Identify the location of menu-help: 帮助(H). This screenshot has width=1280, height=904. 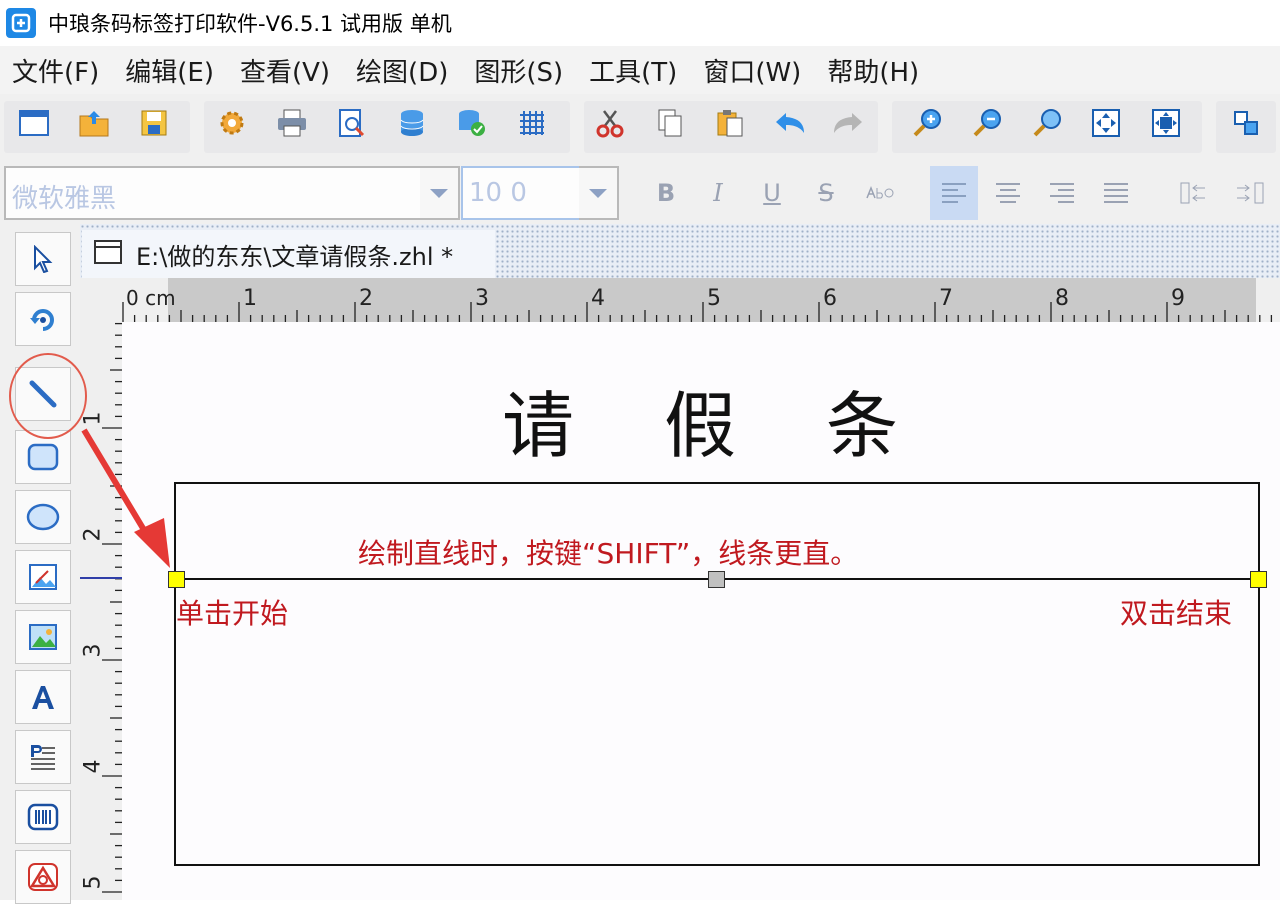
(873, 70).